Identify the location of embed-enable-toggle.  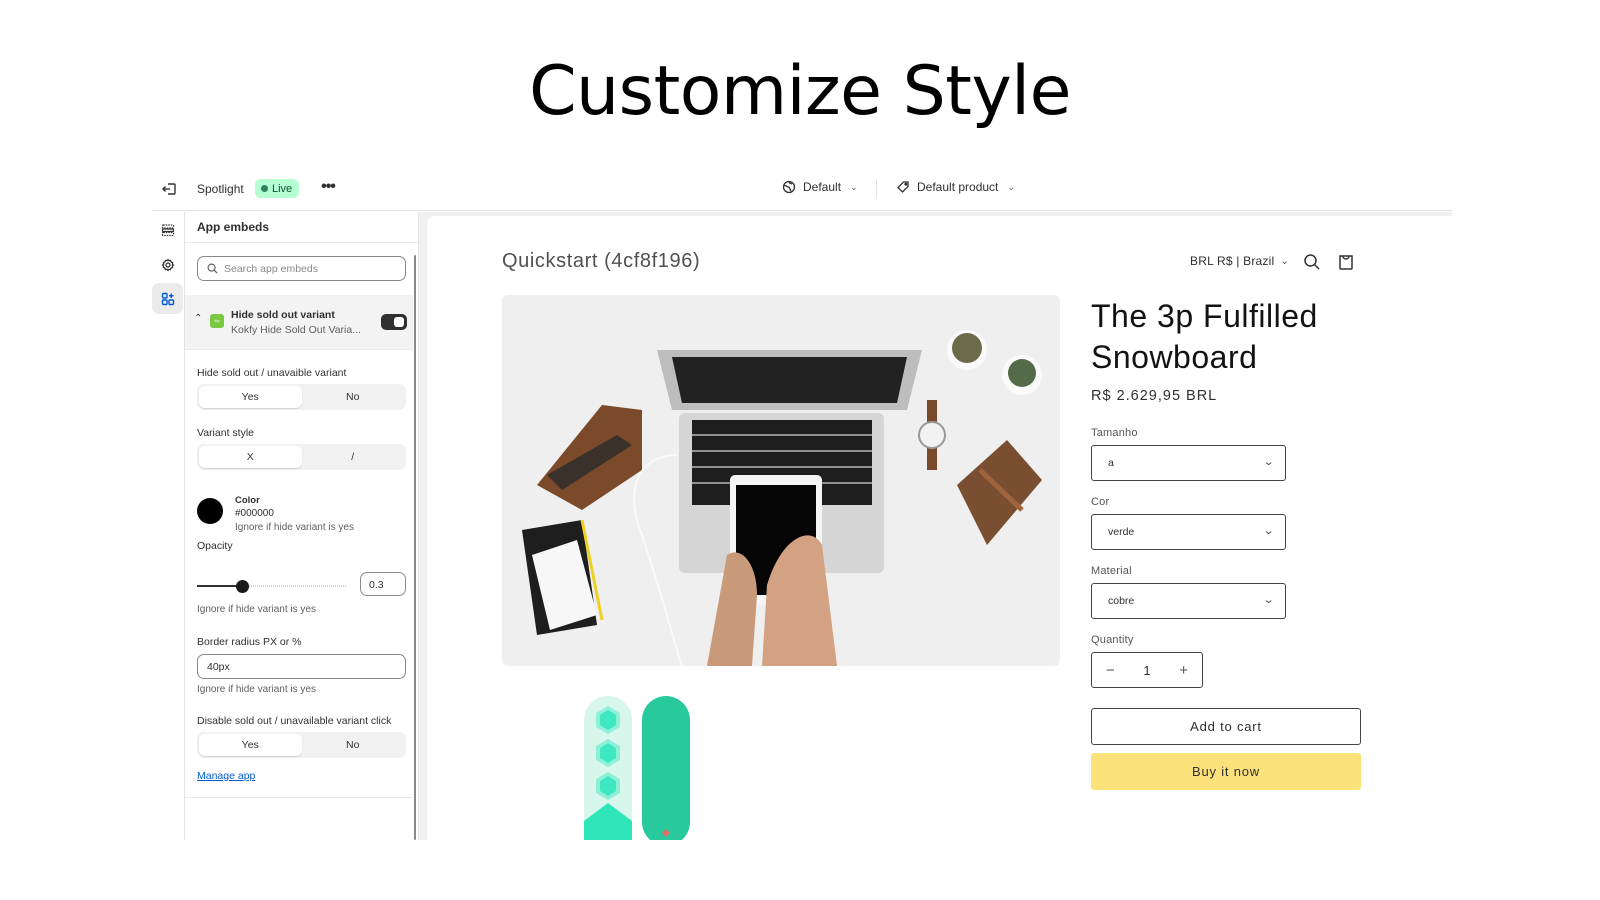
(394, 322).